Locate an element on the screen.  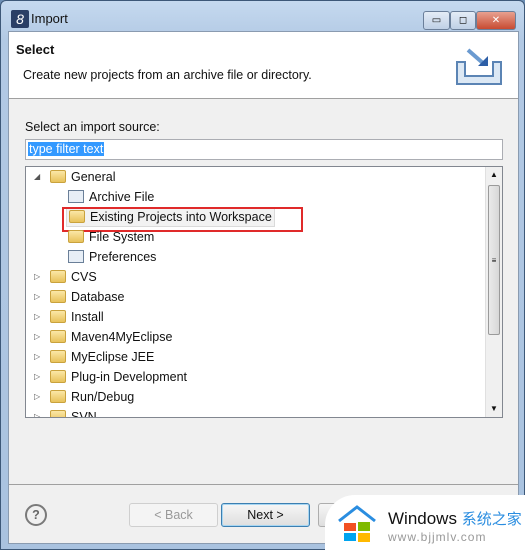
close-button: ✕ is located at coordinates (496, 20).